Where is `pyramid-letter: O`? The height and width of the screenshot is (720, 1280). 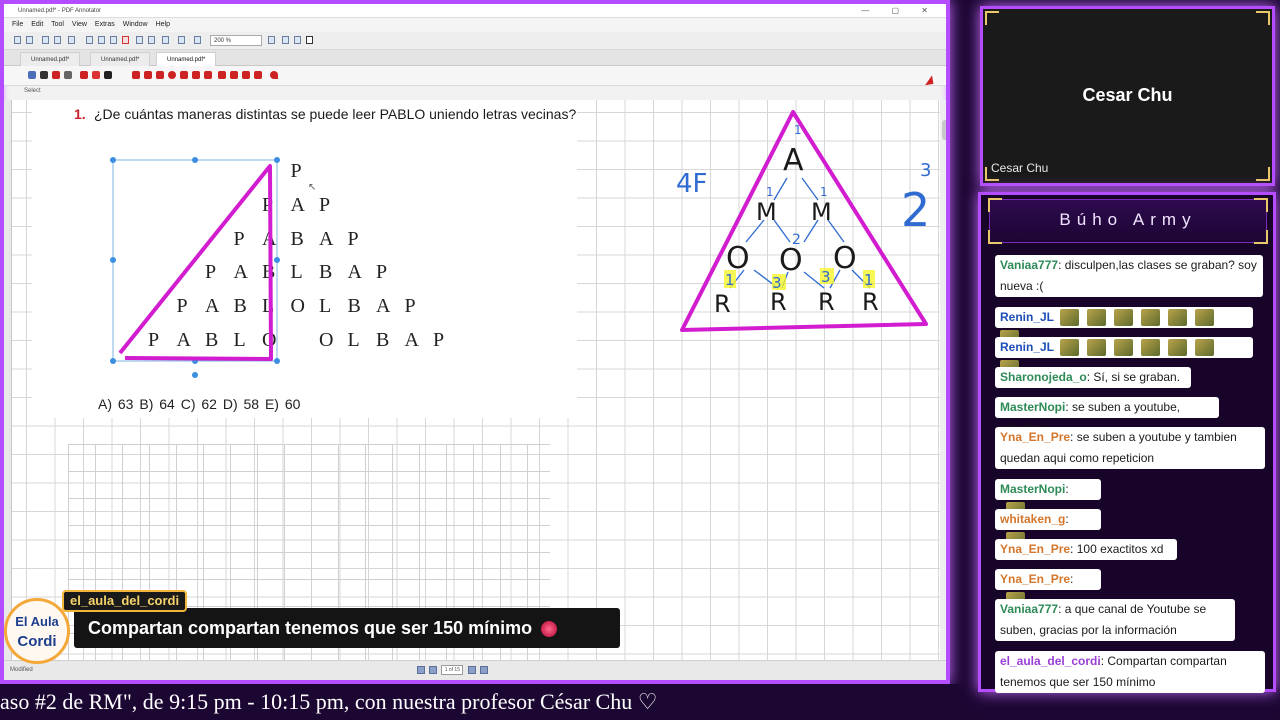 pyramid-letter: O is located at coordinates (269, 340).